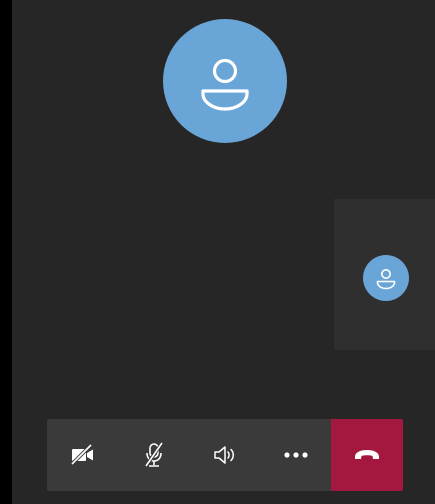 The width and height of the screenshot is (435, 504). I want to click on hangup-button, so click(367, 455).